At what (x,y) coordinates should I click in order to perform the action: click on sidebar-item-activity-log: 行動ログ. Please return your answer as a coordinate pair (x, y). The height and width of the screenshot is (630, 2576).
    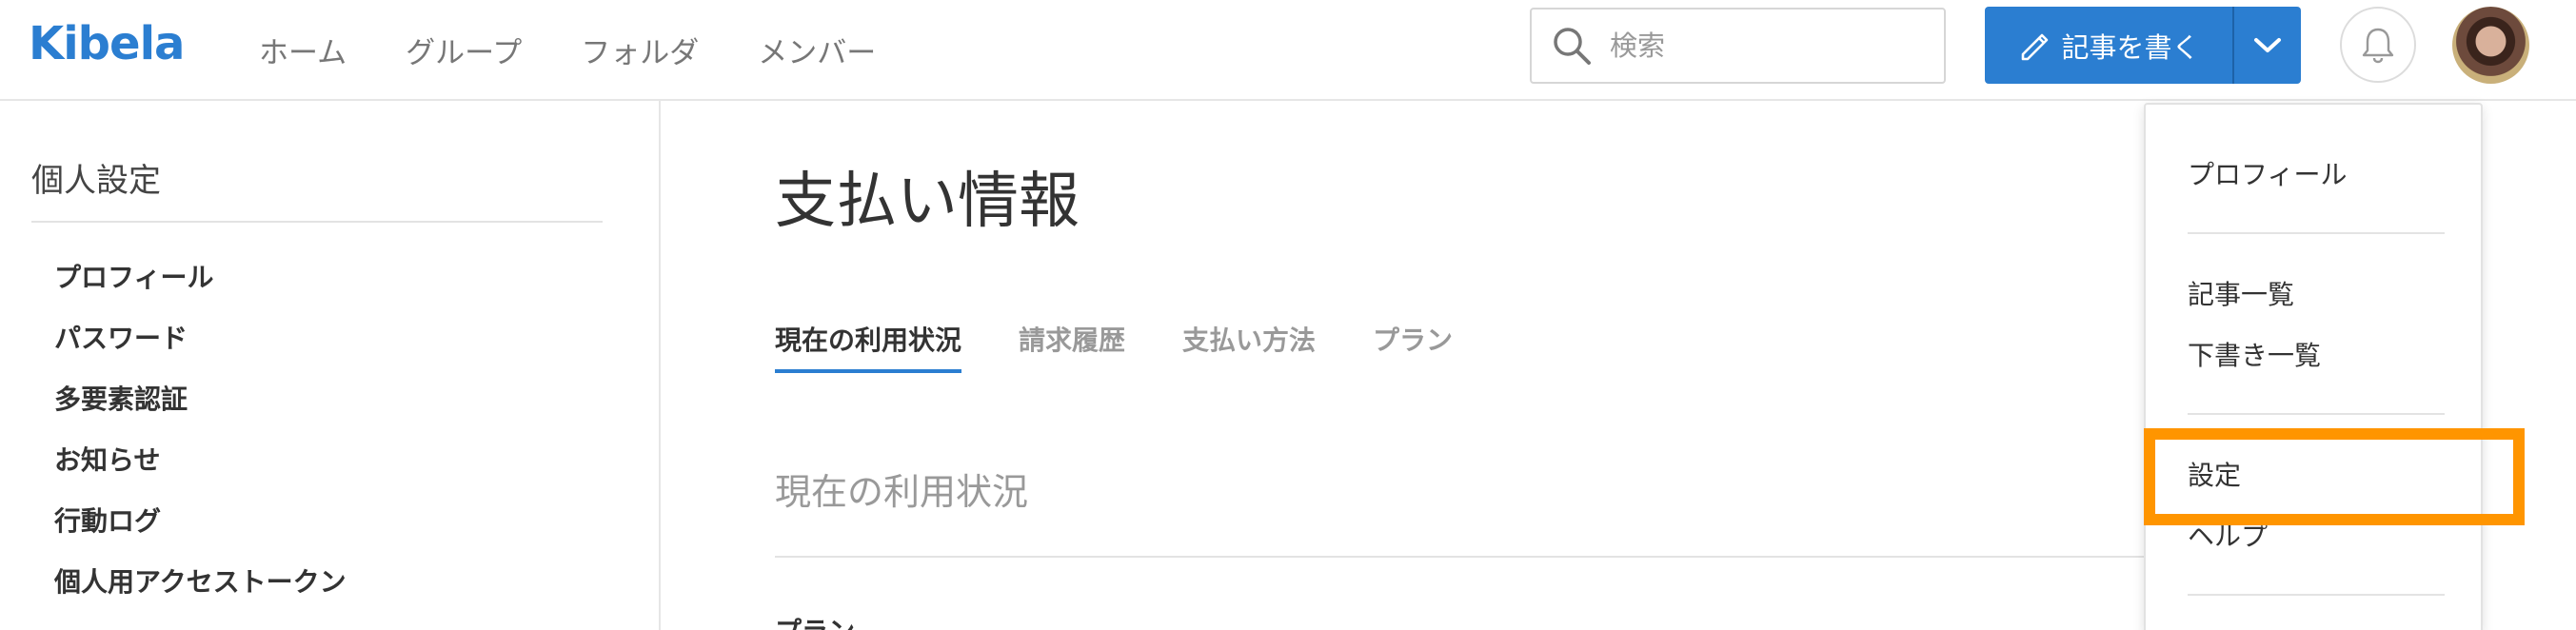
    Looking at the image, I should click on (201, 532).